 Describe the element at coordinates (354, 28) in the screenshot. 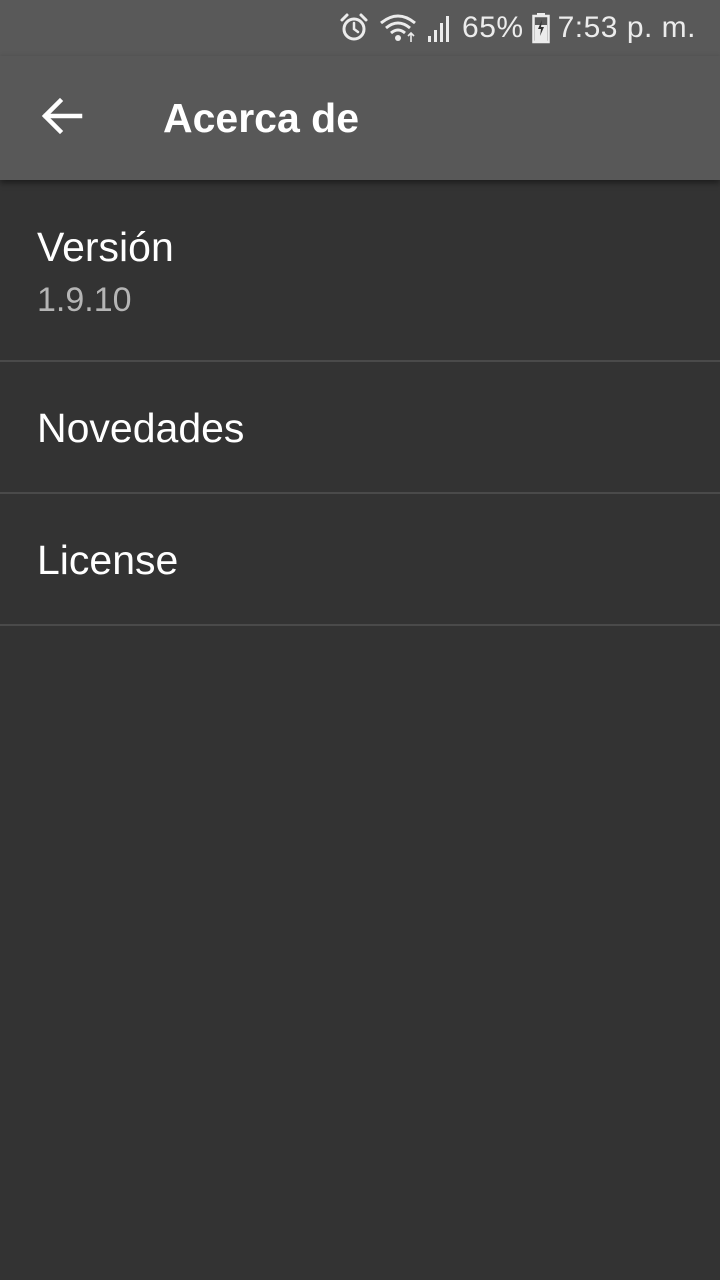

I see `alarm-icon` at that location.